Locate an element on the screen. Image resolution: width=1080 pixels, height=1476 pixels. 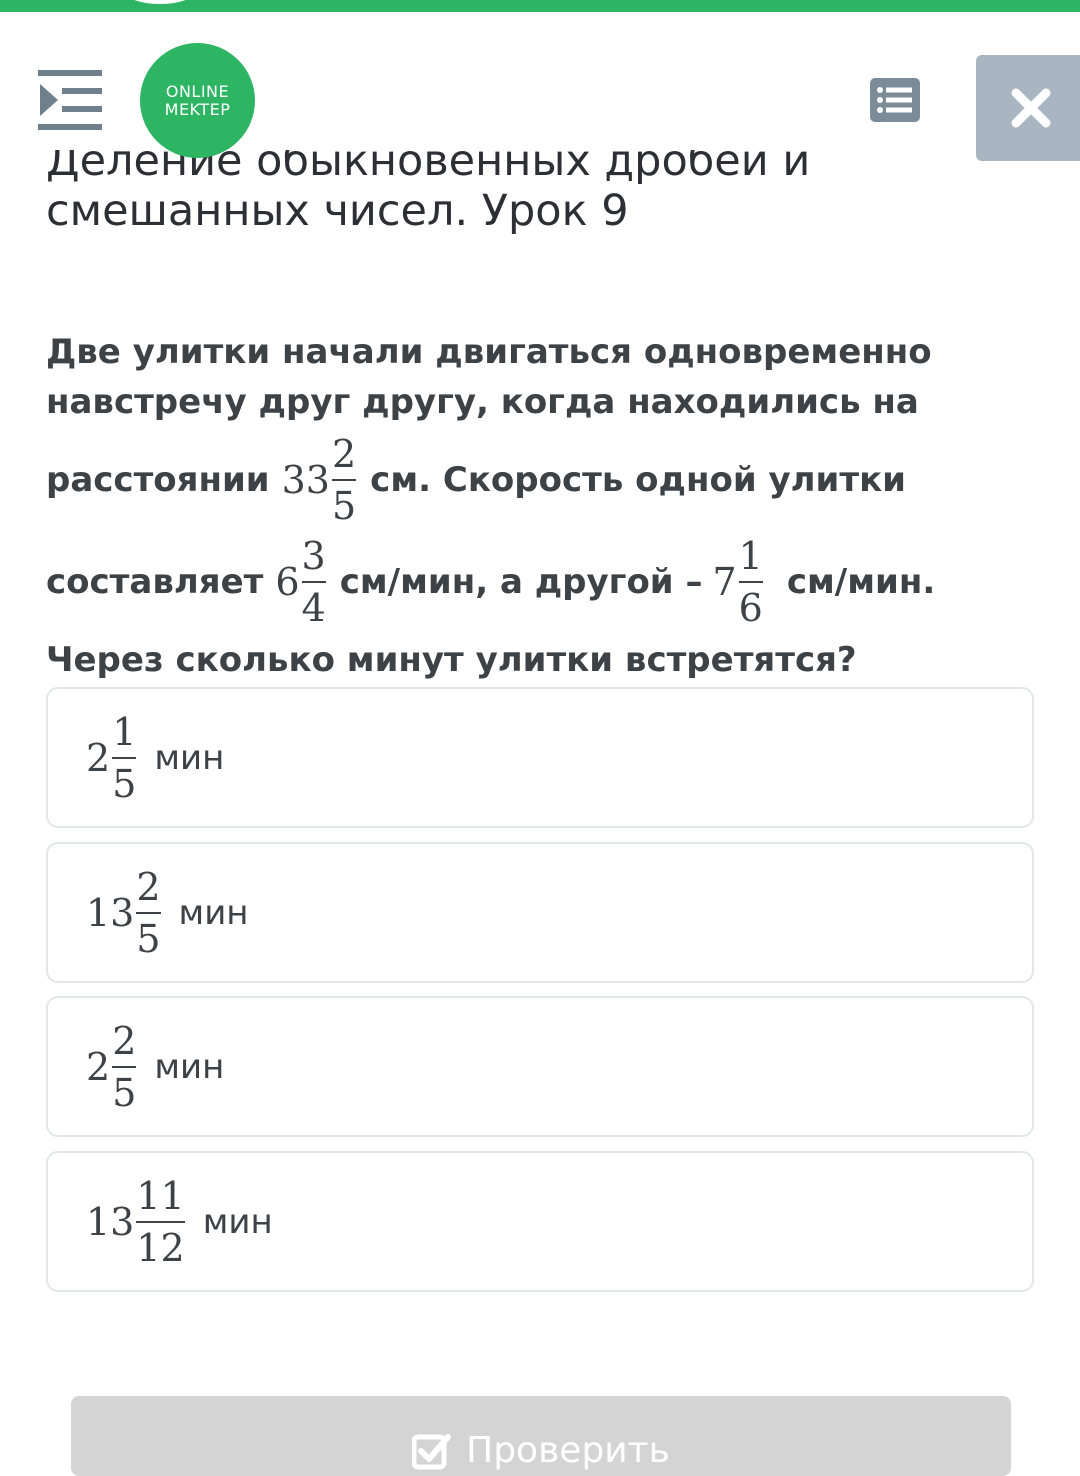
distance-fraction: 2 5 is located at coordinates (344, 480).